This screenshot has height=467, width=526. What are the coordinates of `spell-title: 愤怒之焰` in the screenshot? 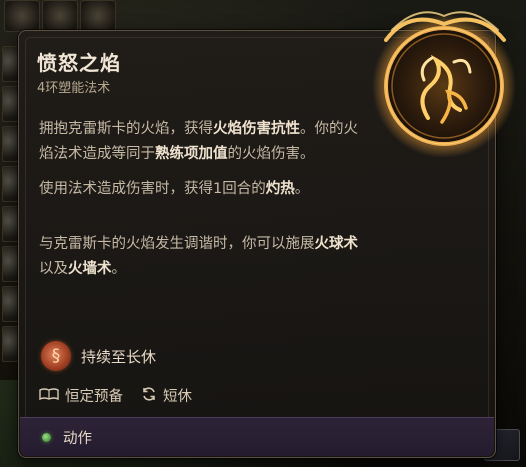 It's located at (79, 63).